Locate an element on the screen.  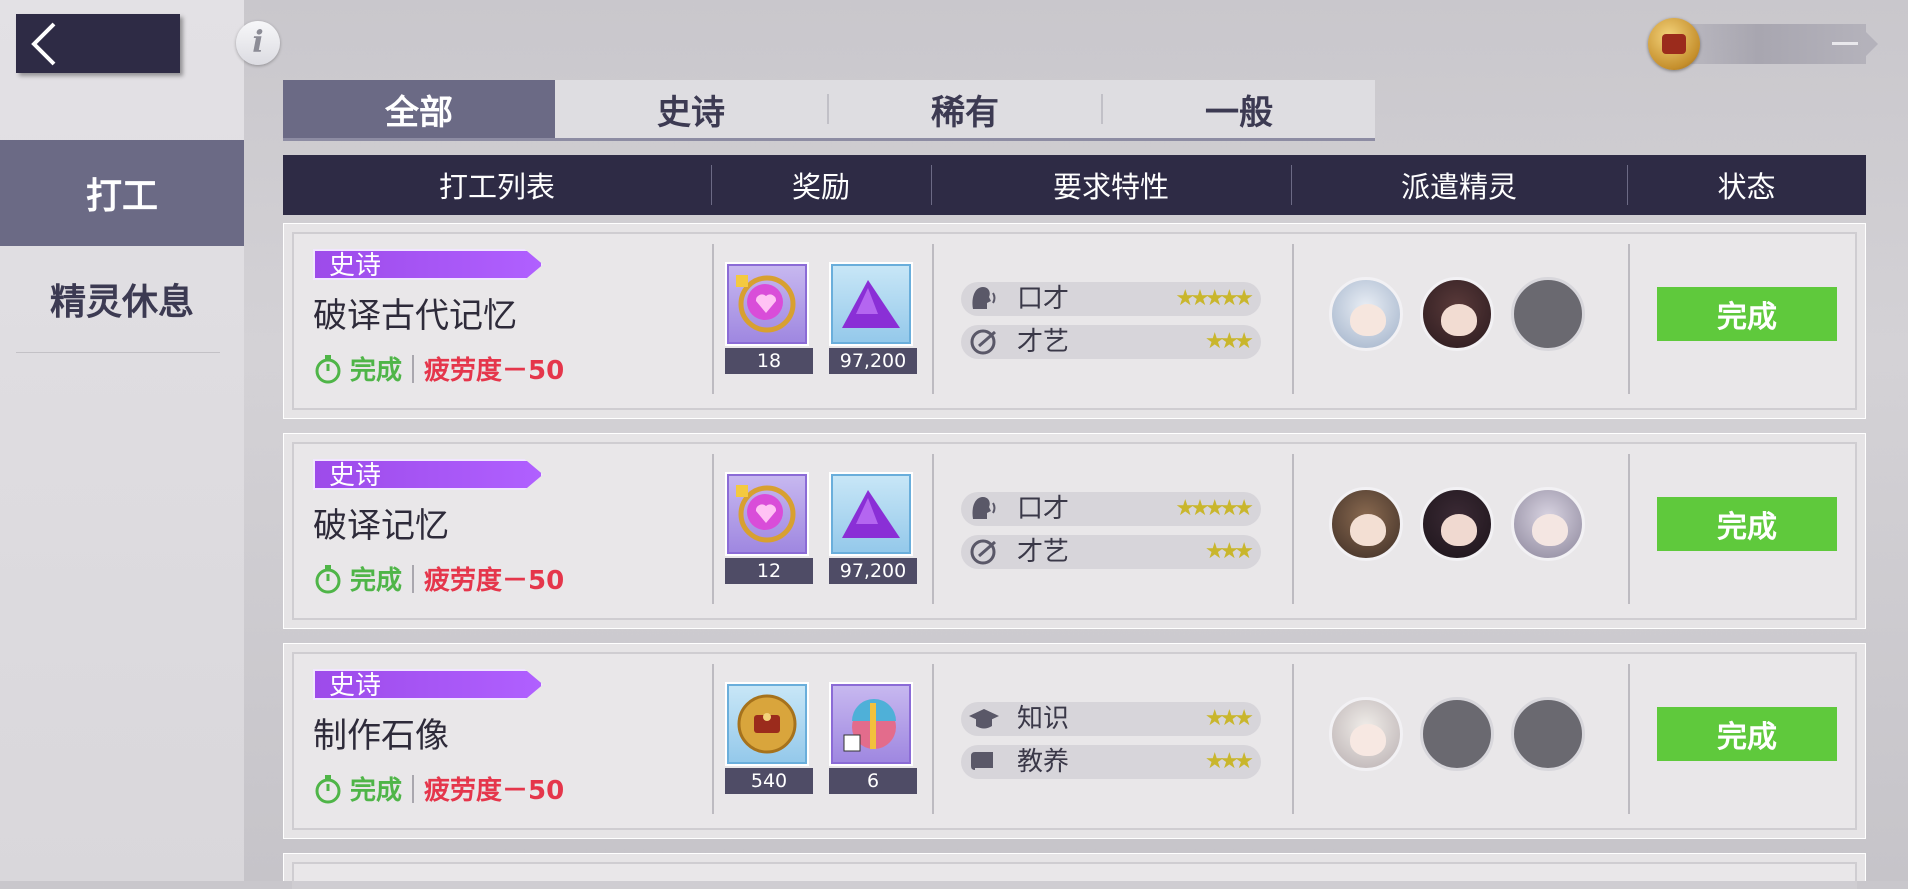
task-name: 破译记忆 is located at coordinates (381, 526).